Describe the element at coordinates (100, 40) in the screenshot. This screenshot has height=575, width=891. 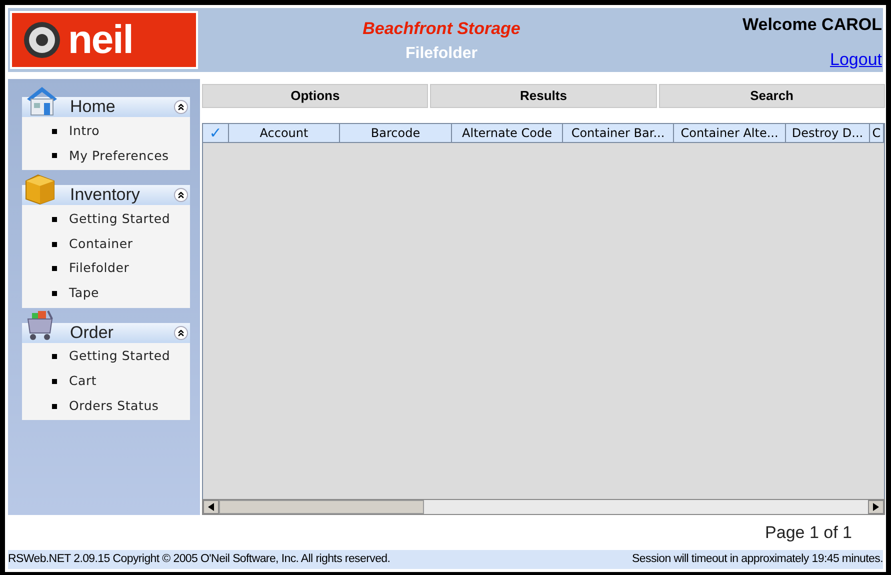
I see `logo-text: neil` at that location.